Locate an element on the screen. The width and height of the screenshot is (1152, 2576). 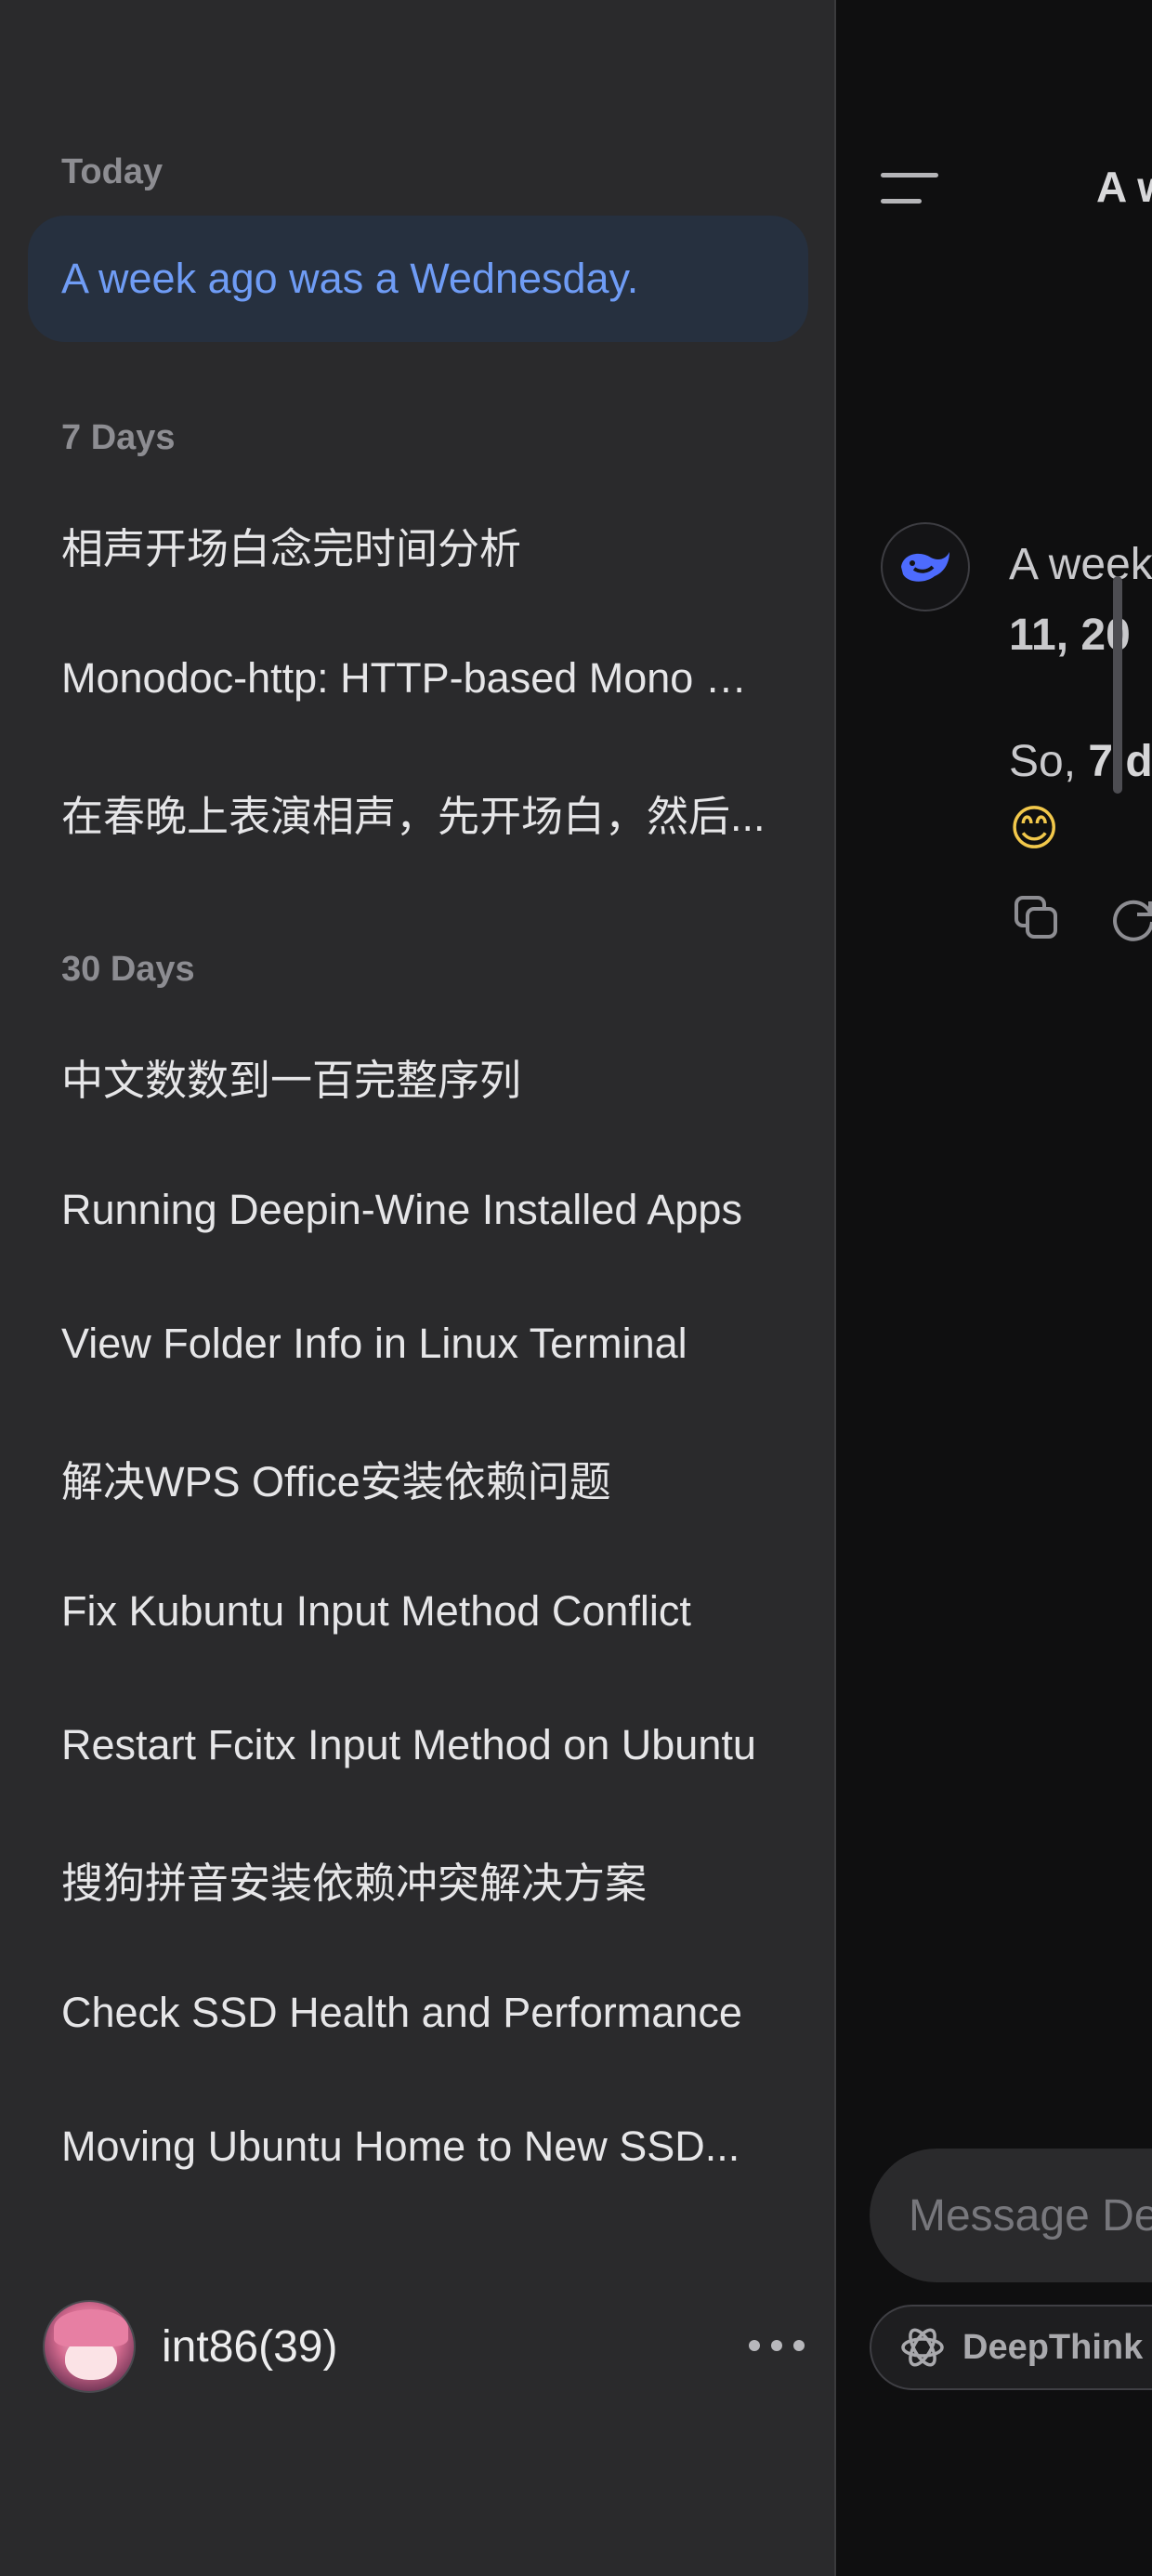
chat-item-label: 中文数数到一百完整序列 is located at coordinates (291, 1080).